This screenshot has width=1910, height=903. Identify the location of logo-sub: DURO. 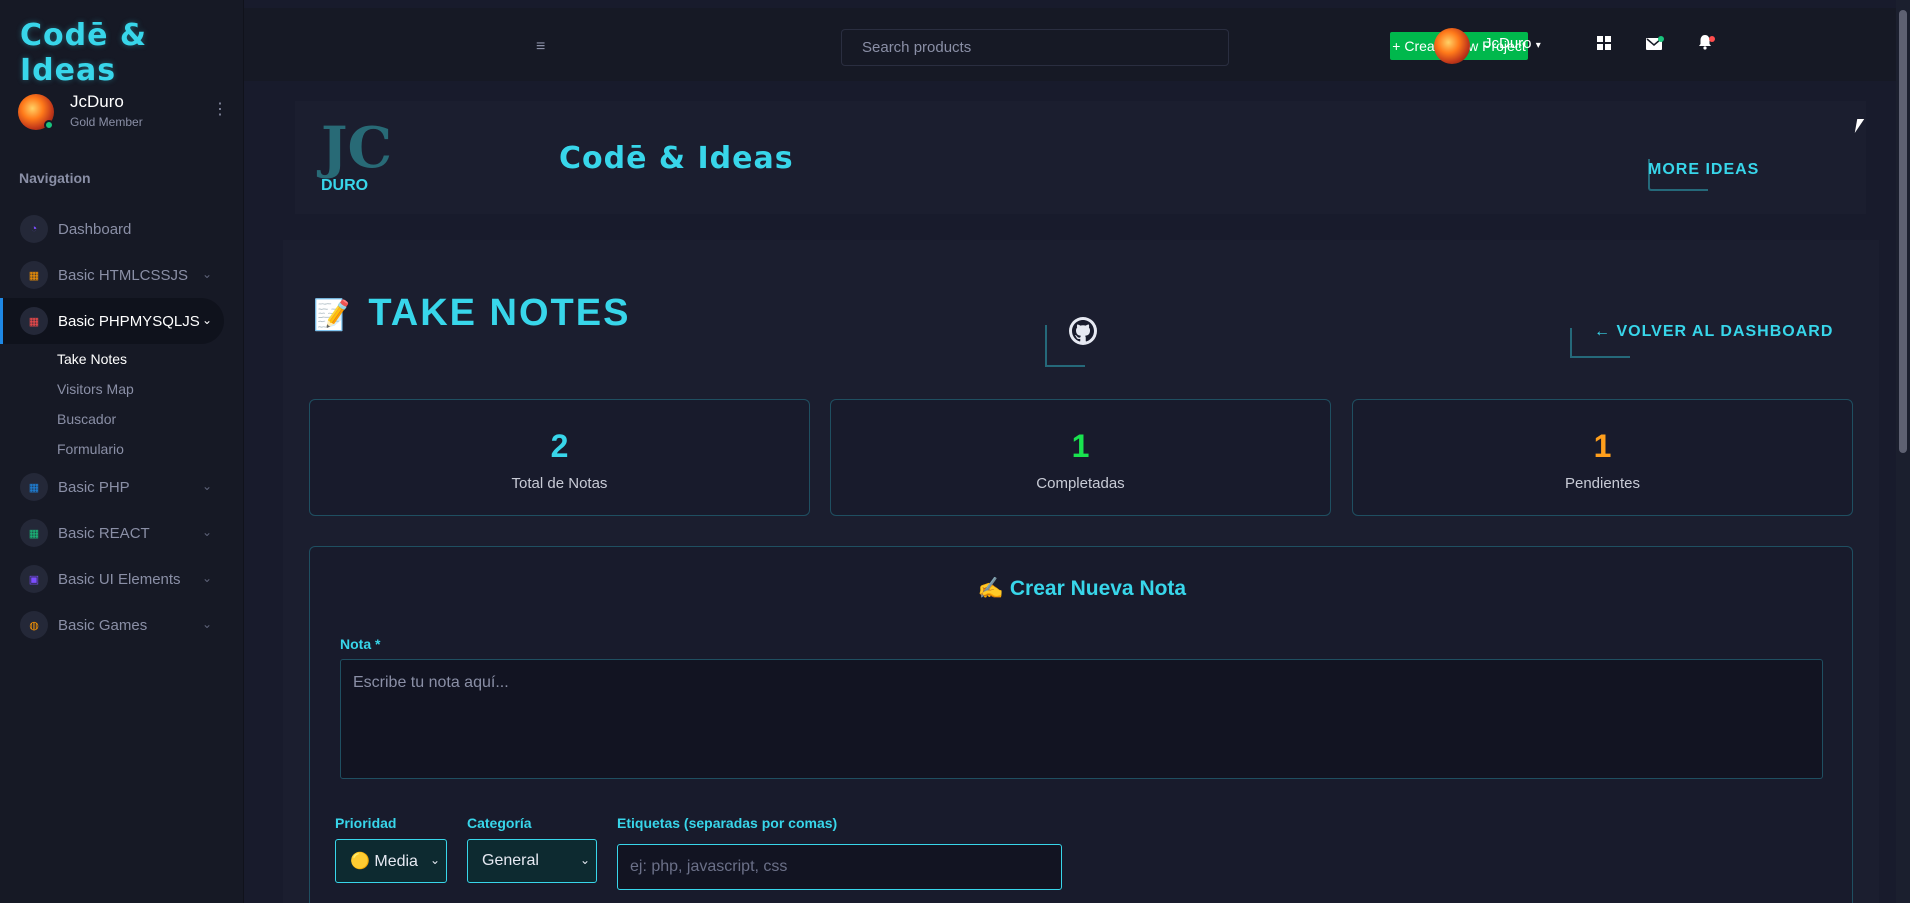
(345, 185).